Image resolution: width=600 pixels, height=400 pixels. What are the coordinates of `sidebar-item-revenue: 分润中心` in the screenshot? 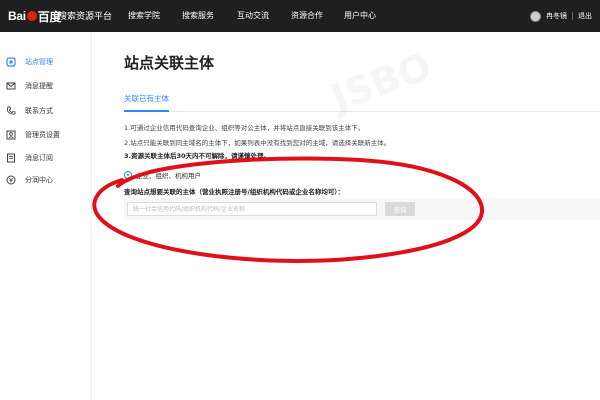 It's located at (46, 180).